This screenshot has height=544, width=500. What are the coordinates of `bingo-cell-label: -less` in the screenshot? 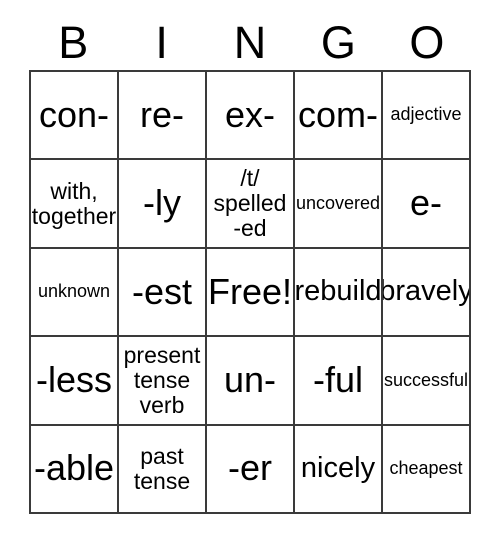 It's located at (73, 379).